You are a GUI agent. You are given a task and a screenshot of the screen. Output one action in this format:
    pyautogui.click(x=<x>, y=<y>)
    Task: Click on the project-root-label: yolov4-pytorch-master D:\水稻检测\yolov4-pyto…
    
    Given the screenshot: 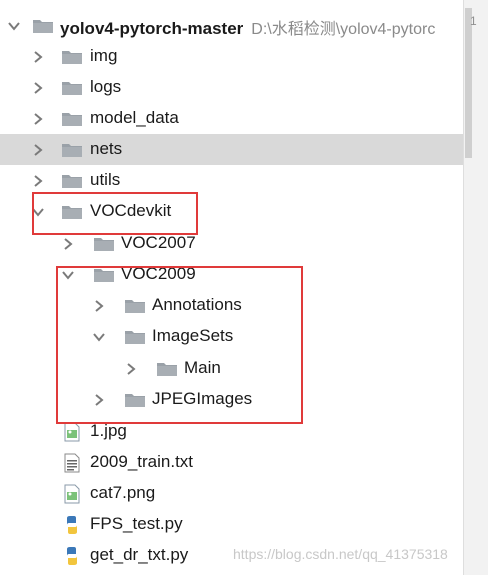 What is the action you would take?
    pyautogui.click(x=247, y=27)
    